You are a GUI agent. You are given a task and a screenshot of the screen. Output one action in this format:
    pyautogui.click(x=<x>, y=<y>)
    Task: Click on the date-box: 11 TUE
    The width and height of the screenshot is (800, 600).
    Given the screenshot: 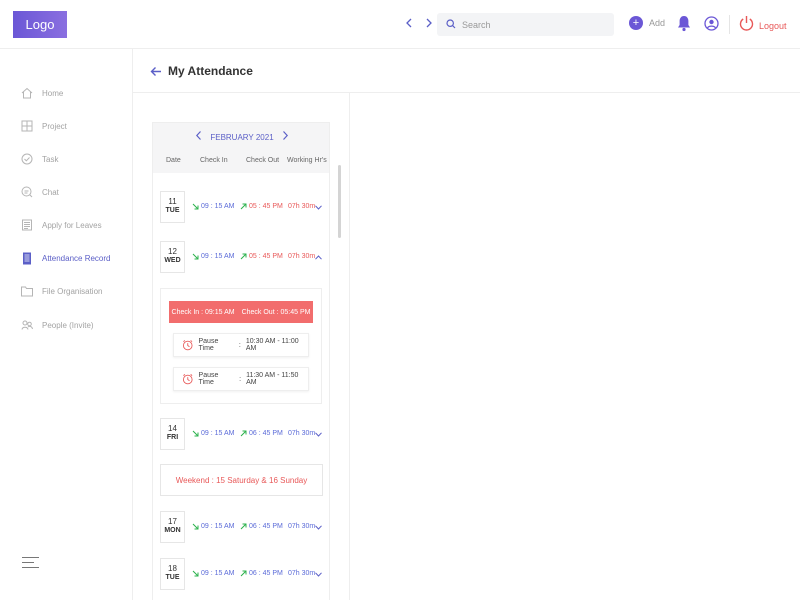 What is the action you would take?
    pyautogui.click(x=172, y=207)
    